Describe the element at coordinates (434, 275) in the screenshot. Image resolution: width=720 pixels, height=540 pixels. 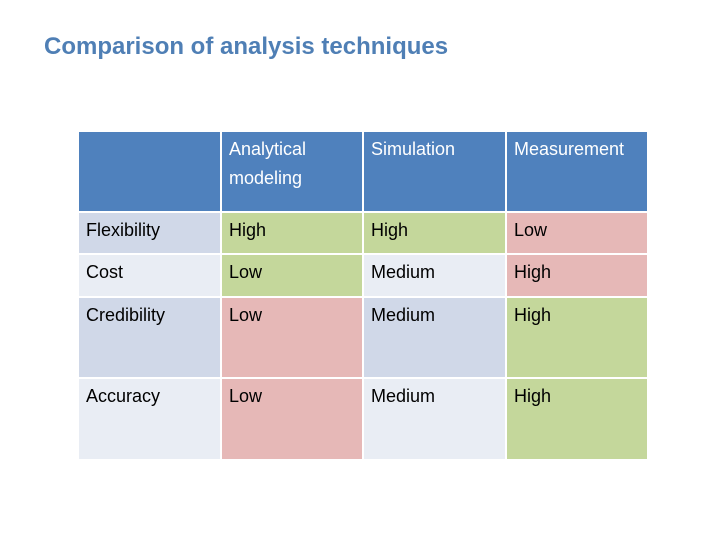
I see `cell-cost-simulation: Medium` at that location.